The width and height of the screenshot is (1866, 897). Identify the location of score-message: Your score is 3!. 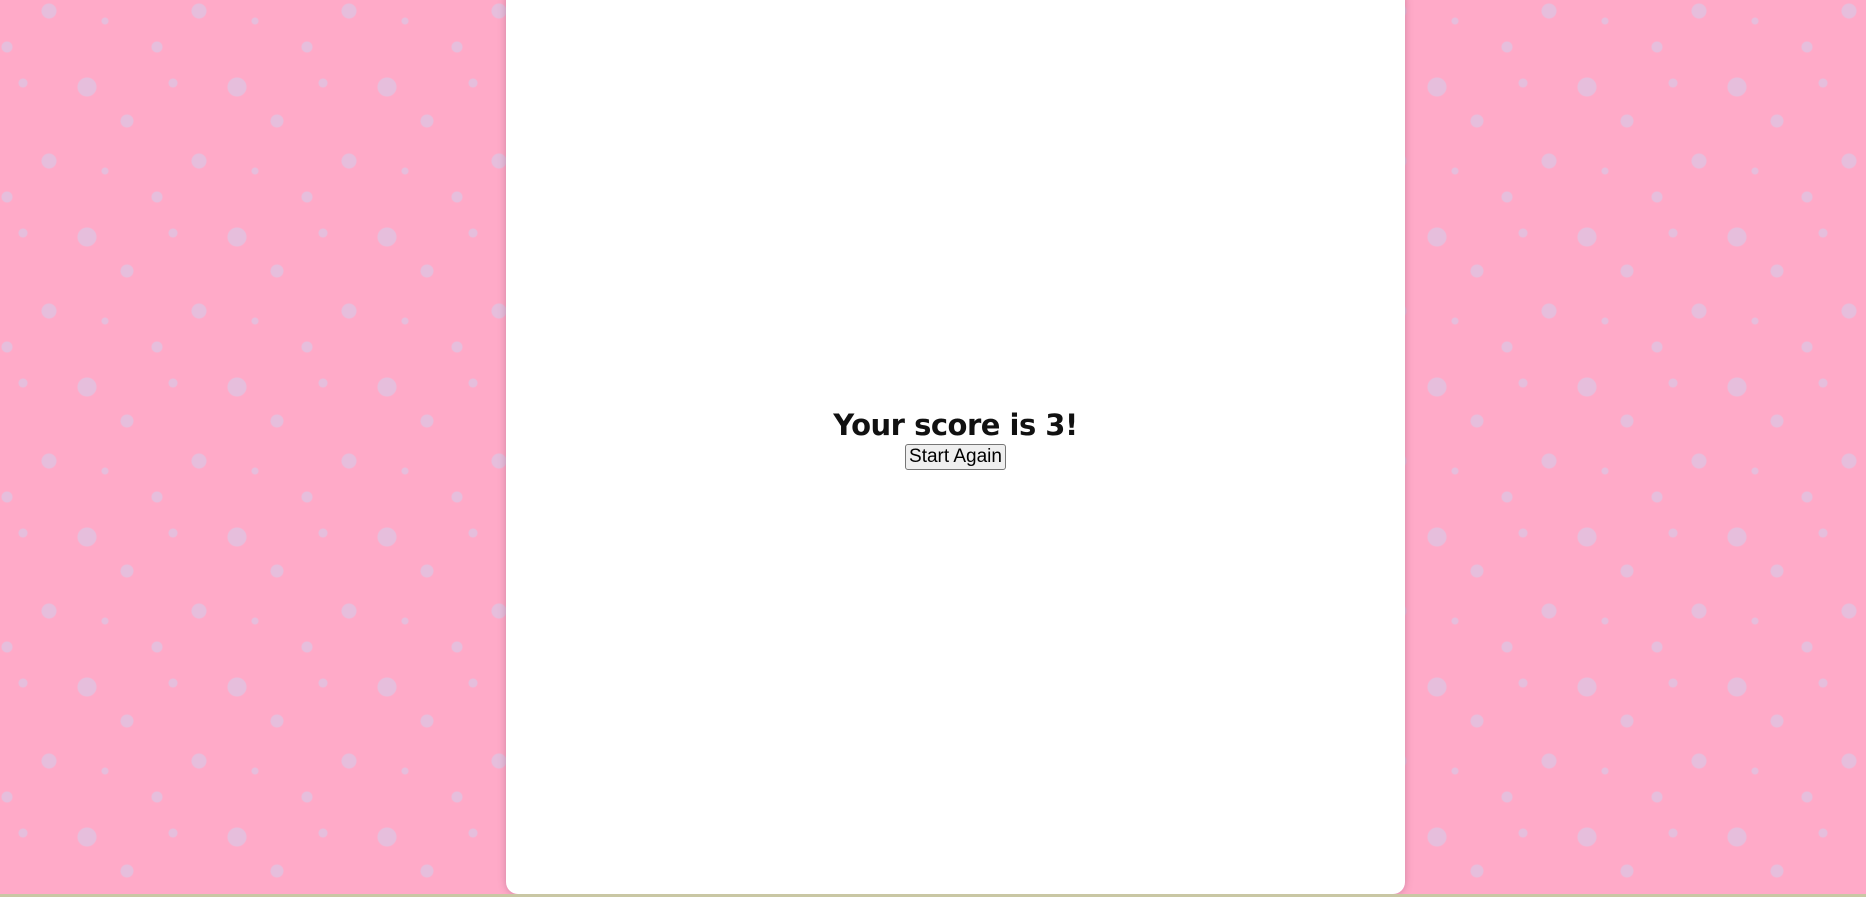
(955, 425).